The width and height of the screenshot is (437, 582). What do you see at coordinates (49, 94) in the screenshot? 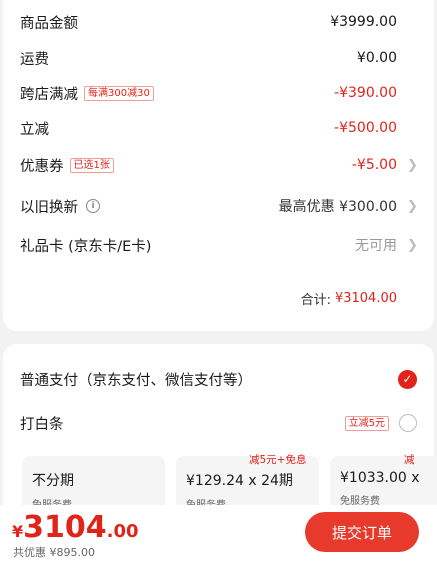
I see `cross-store-discount-label: 跨店满减` at bounding box center [49, 94].